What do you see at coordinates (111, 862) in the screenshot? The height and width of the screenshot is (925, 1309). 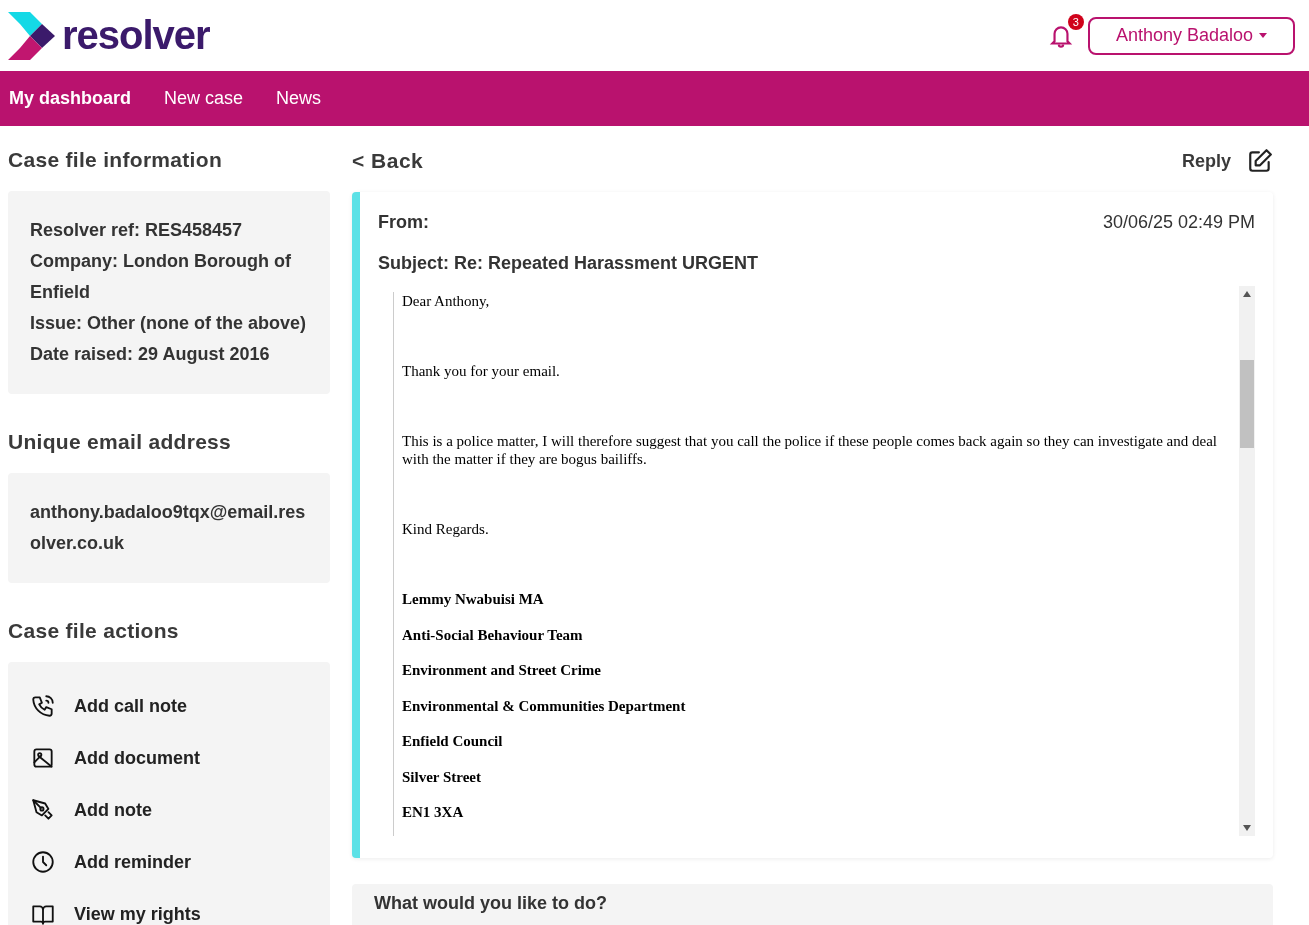 I see `action-button: Add reminder` at bounding box center [111, 862].